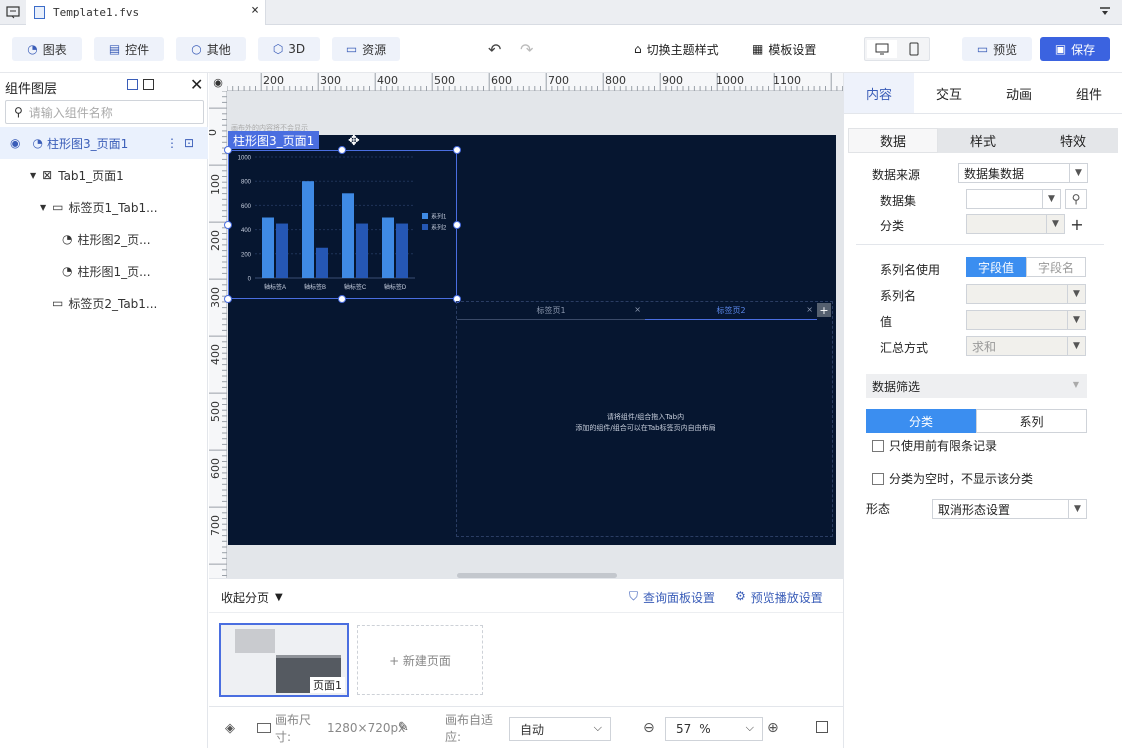 This screenshot has height=748, width=1122. I want to click on lock-icon: ⊡, so click(189, 143).